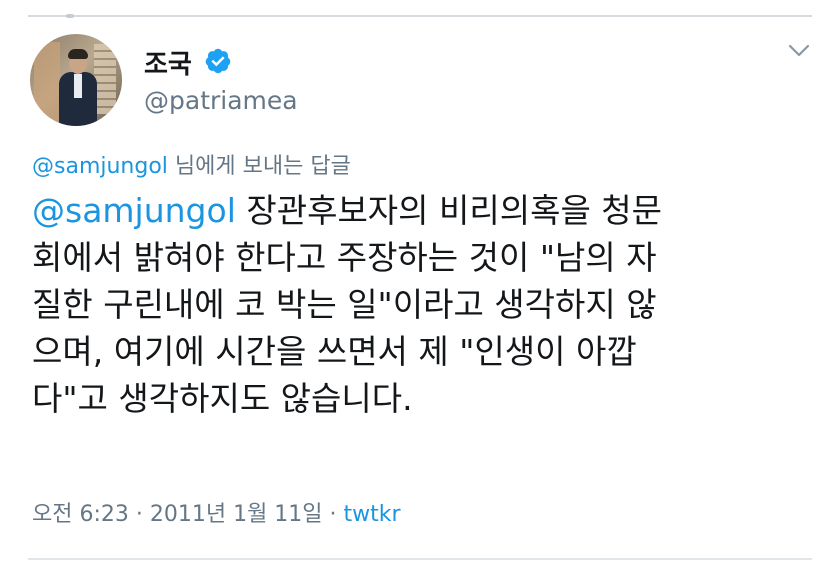  I want to click on author-handle: @patriamea, so click(221, 100).